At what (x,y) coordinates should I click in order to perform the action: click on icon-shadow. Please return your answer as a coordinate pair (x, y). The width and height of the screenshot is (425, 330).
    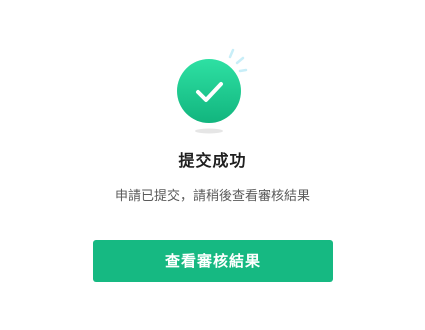
    Looking at the image, I should click on (209, 131).